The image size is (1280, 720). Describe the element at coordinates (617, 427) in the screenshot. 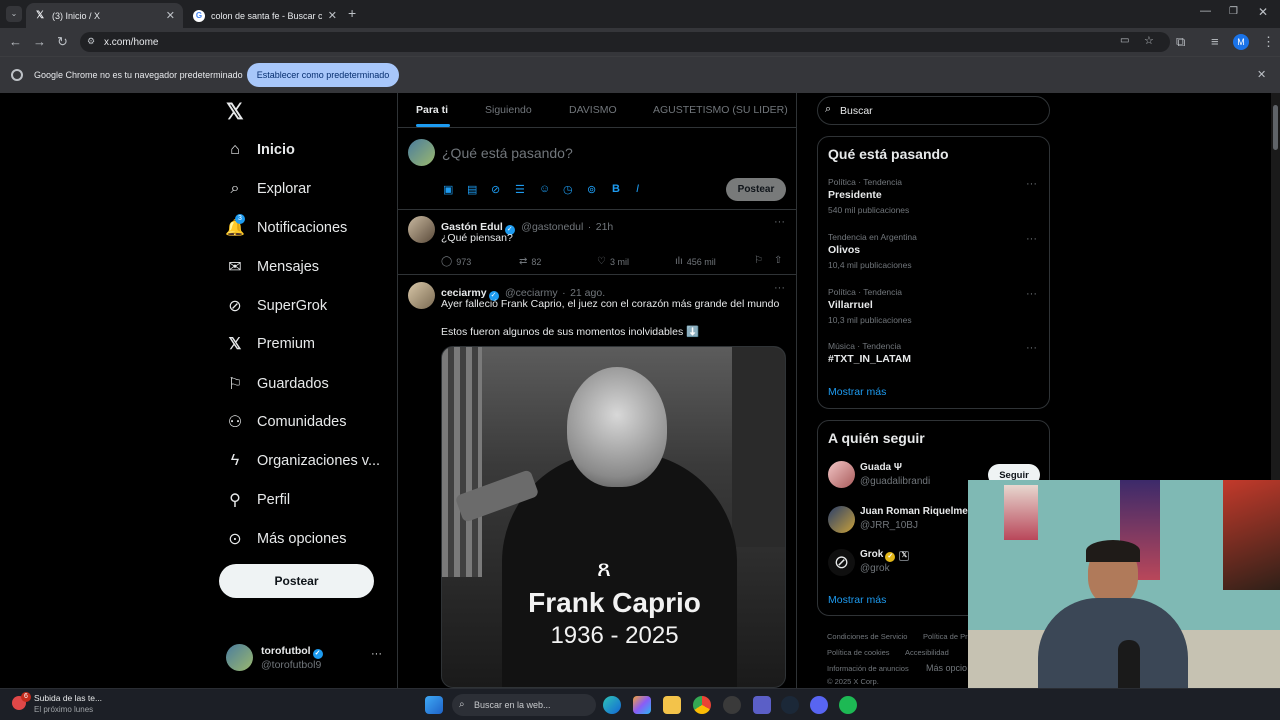

I see `judge-face` at that location.